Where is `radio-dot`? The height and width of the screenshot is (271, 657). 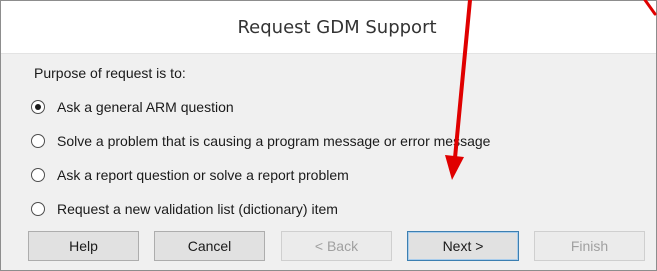 radio-dot is located at coordinates (38, 107).